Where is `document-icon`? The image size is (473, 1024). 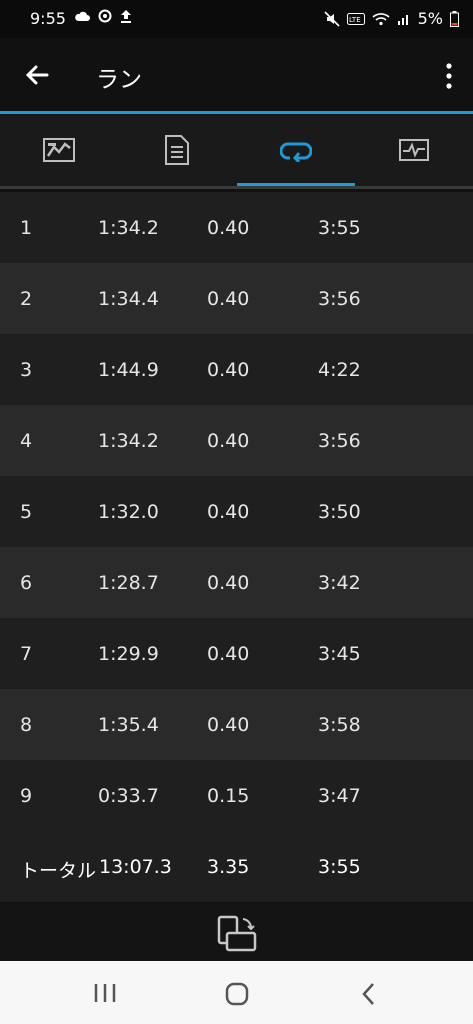
document-icon is located at coordinates (177, 150).